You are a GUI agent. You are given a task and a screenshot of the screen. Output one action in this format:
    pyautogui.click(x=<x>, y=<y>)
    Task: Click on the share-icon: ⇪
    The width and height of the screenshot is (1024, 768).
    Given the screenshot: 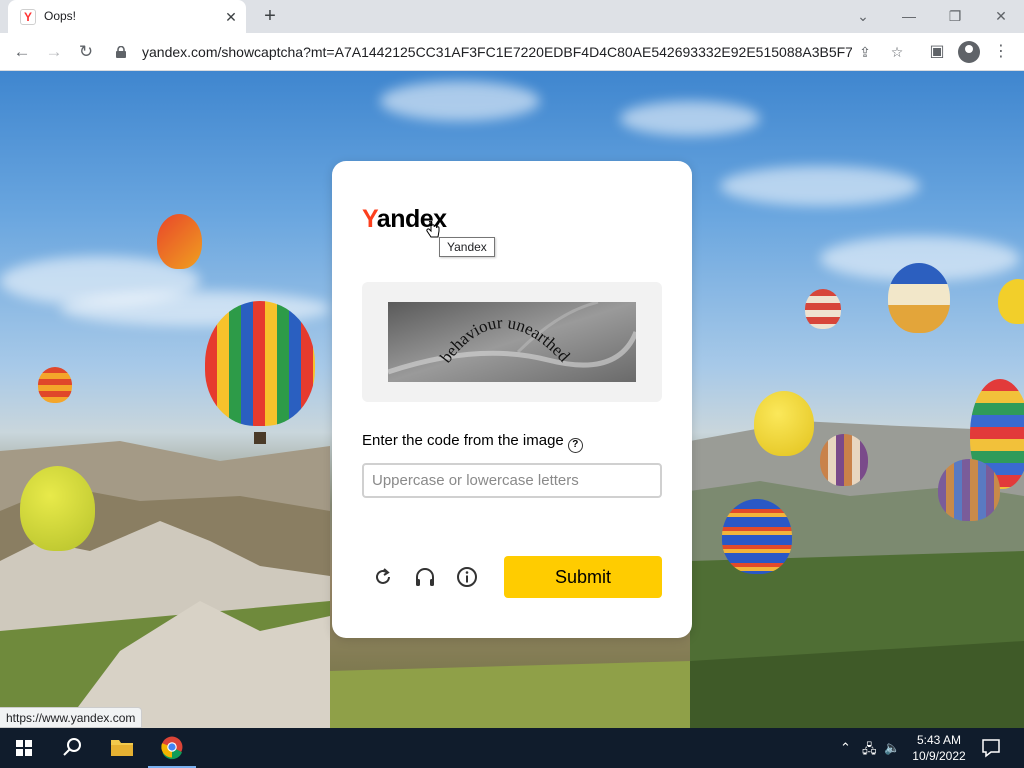 What is the action you would take?
    pyautogui.click(x=865, y=52)
    